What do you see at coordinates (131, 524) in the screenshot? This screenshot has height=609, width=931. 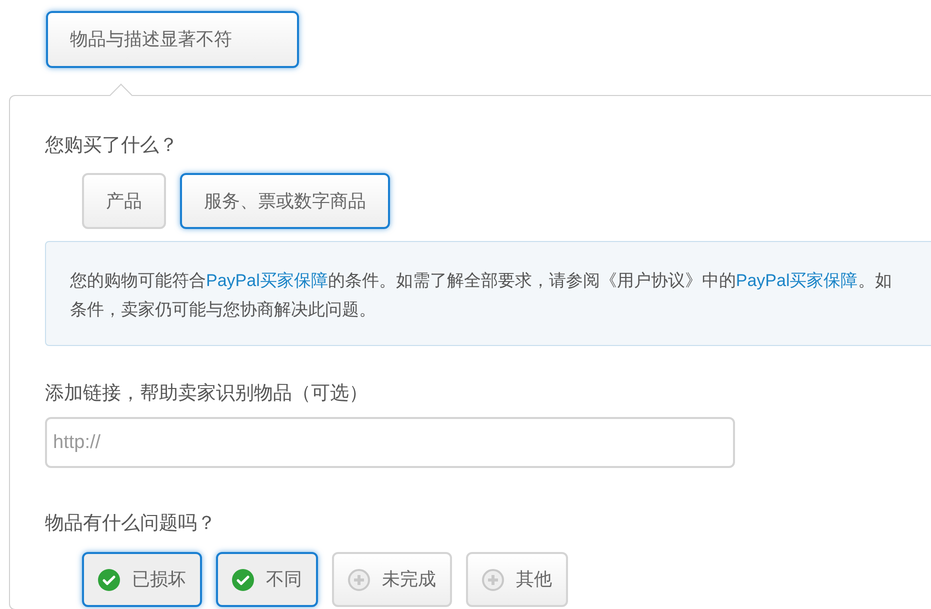 I see `issue-label: 物品有什么问题吗？` at bounding box center [131, 524].